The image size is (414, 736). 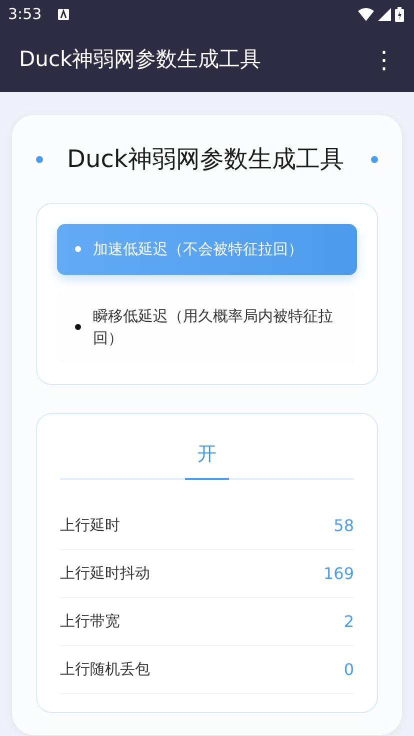 I want to click on param-value: 58, so click(x=344, y=525).